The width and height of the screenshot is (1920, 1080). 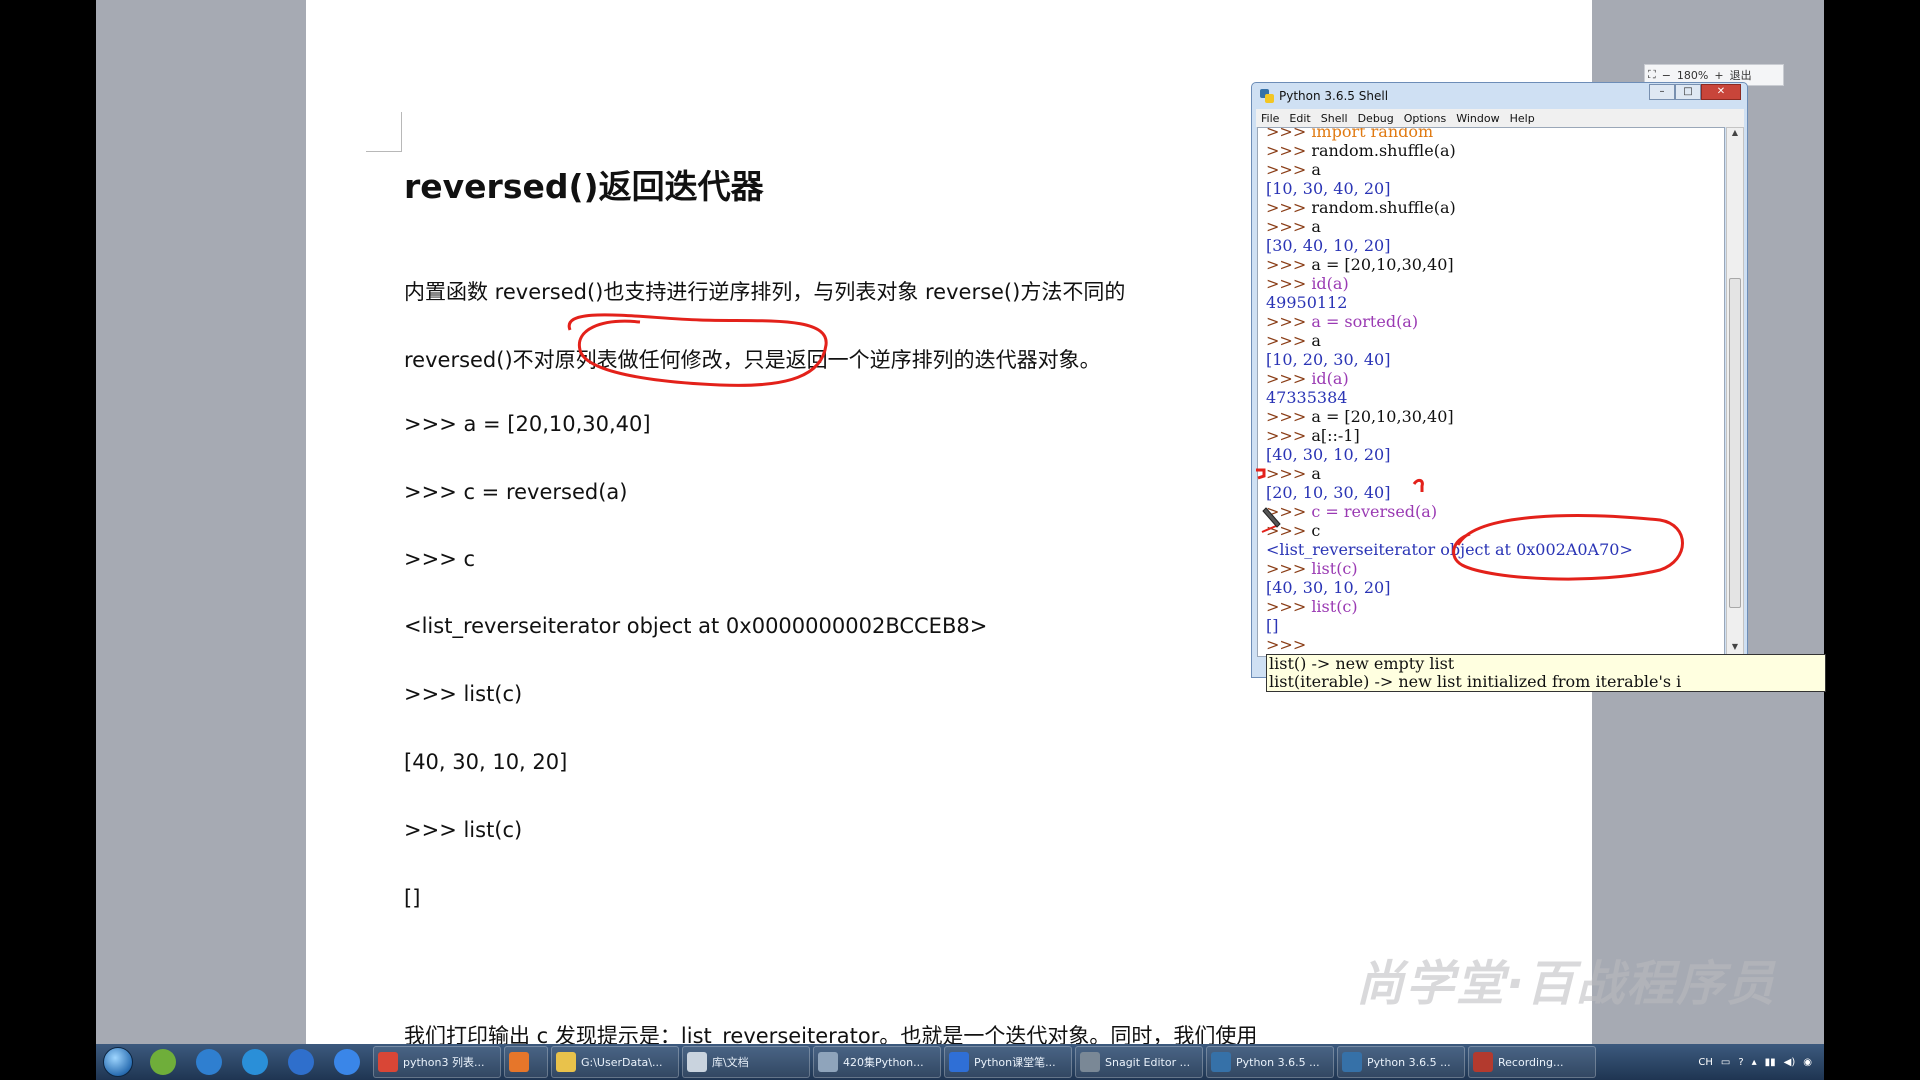 I want to click on shell-vertical-scrollbar: ▲ ▼, so click(x=1735, y=392).